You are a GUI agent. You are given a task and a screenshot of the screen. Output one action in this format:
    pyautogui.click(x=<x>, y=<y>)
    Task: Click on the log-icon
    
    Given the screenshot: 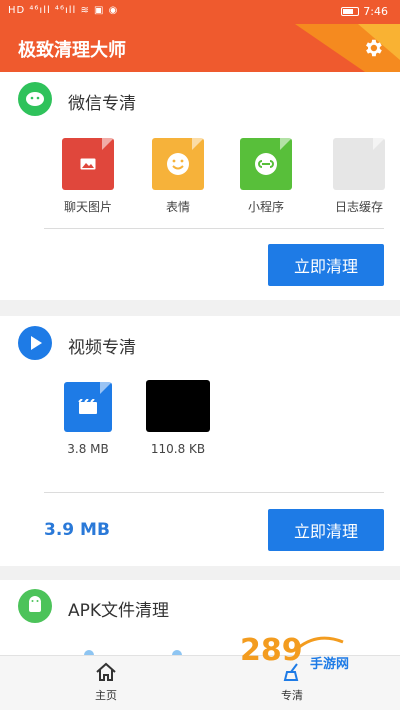 What is the action you would take?
    pyautogui.click(x=359, y=164)
    